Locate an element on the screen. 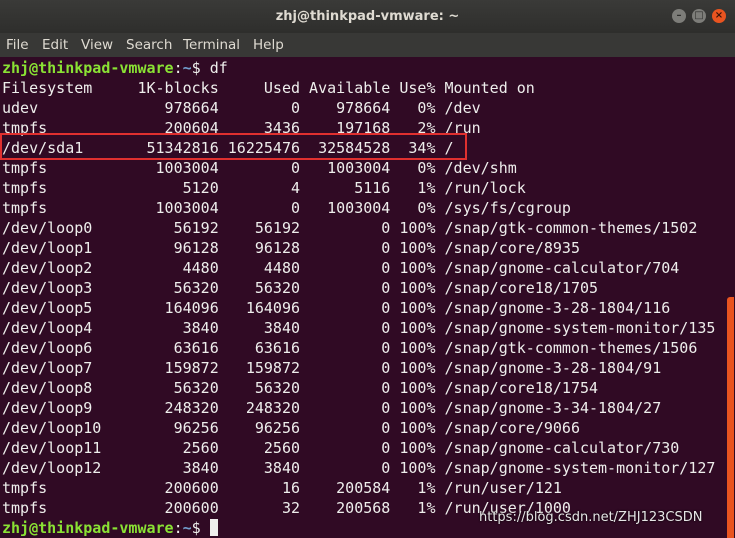 This screenshot has height=538, width=735. window-title: zhj@thinkpad-vmware: ~ is located at coordinates (367, 16).